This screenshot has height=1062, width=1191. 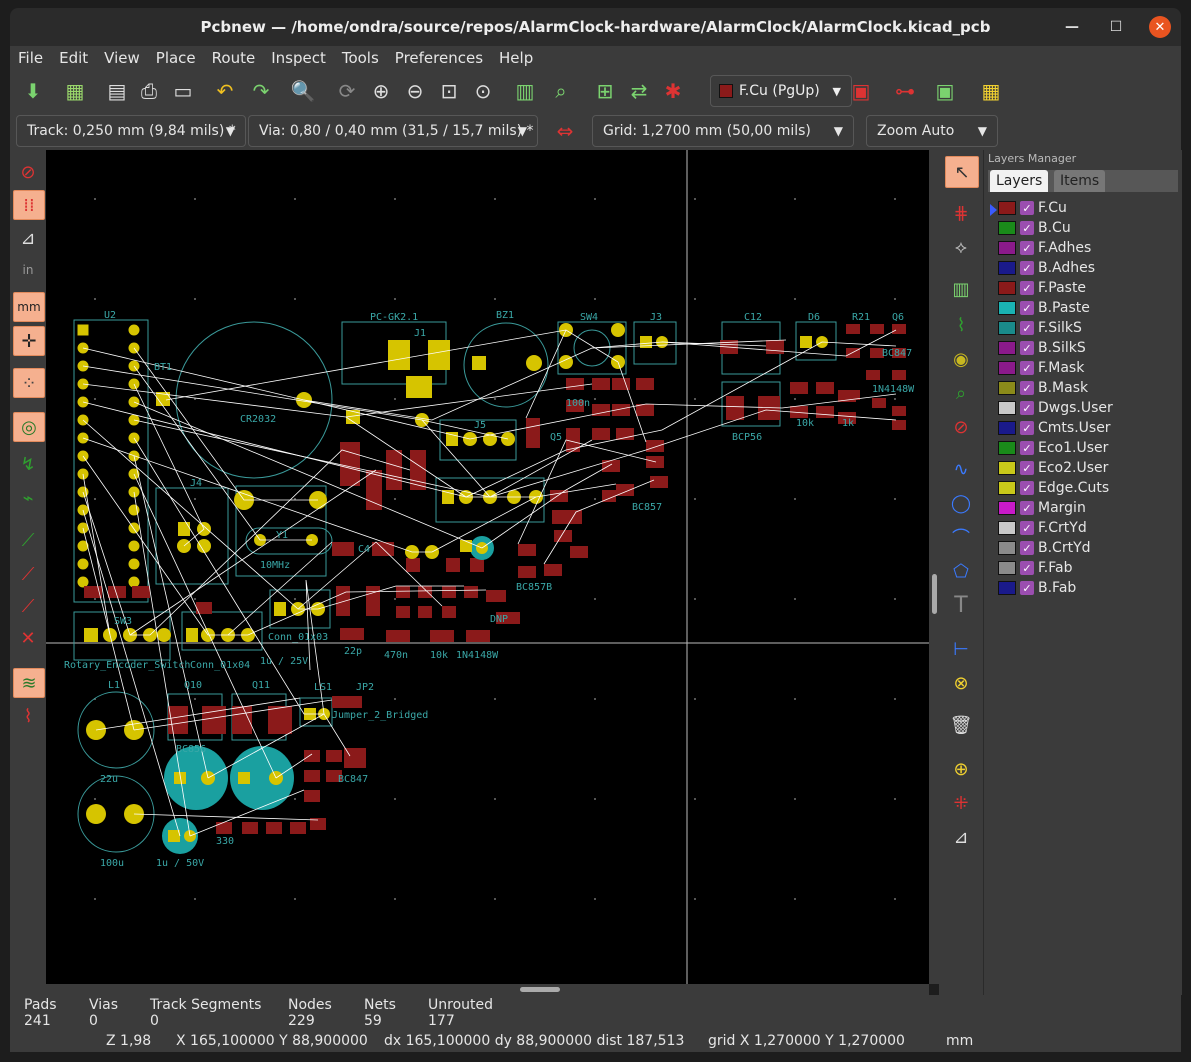 What do you see at coordinates (439, 58) in the screenshot?
I see `menu-preferences: Preferences` at bounding box center [439, 58].